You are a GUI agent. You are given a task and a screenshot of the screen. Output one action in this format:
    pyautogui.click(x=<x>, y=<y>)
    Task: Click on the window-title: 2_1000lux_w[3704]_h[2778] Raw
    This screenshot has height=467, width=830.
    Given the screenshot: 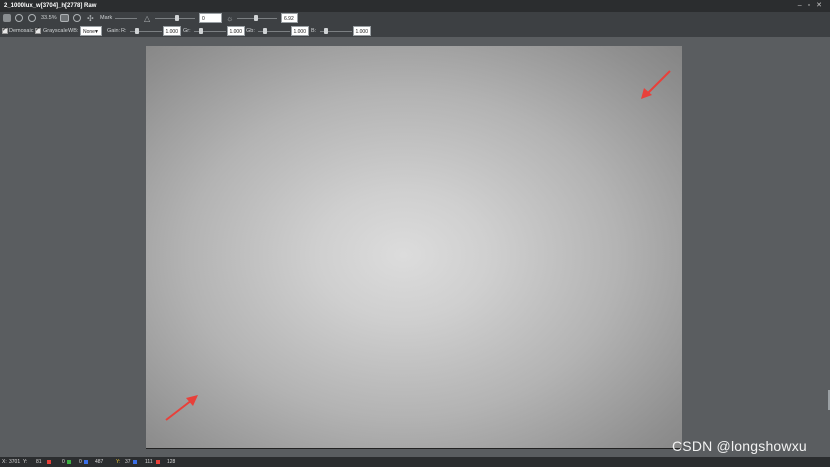 What is the action you would take?
    pyautogui.click(x=50, y=6)
    